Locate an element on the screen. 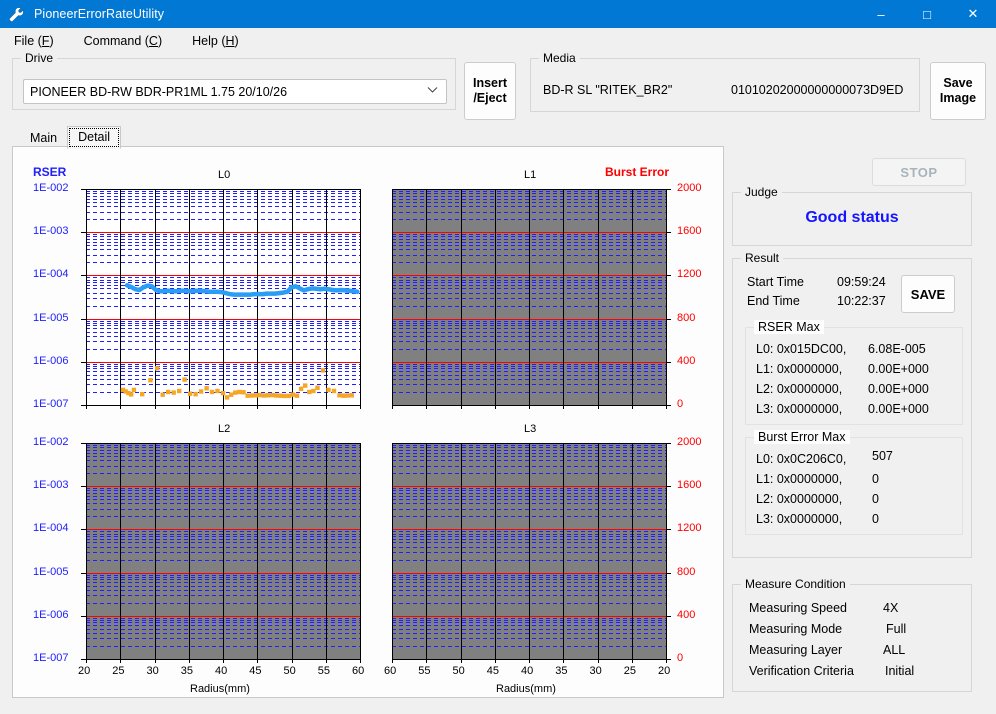 This screenshot has width=996, height=714. menu-command-accel: C is located at coordinates (153, 41).